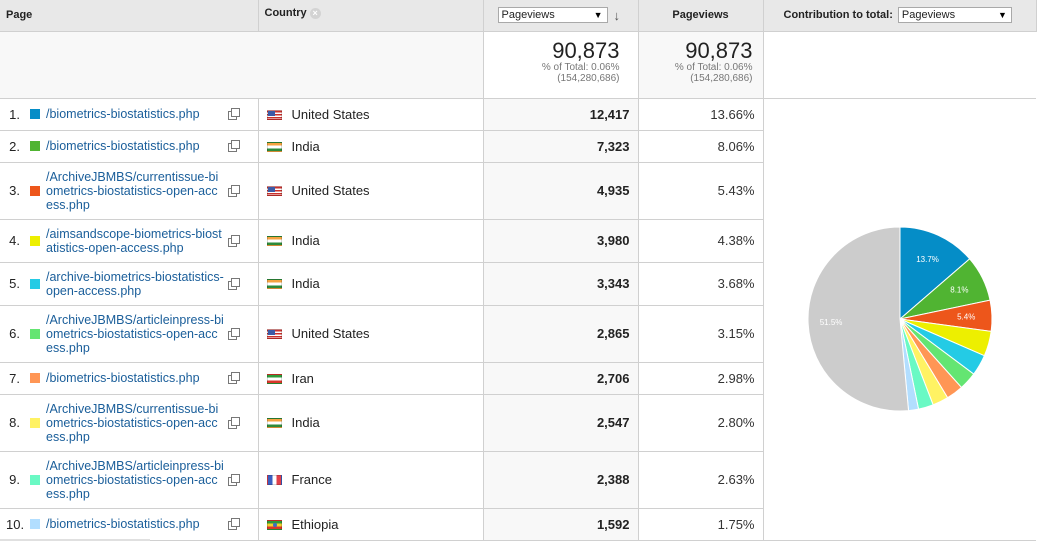 Image resolution: width=1038 pixels, height=541 pixels. What do you see at coordinates (14, 240) in the screenshot?
I see `row-rank: 4.` at bounding box center [14, 240].